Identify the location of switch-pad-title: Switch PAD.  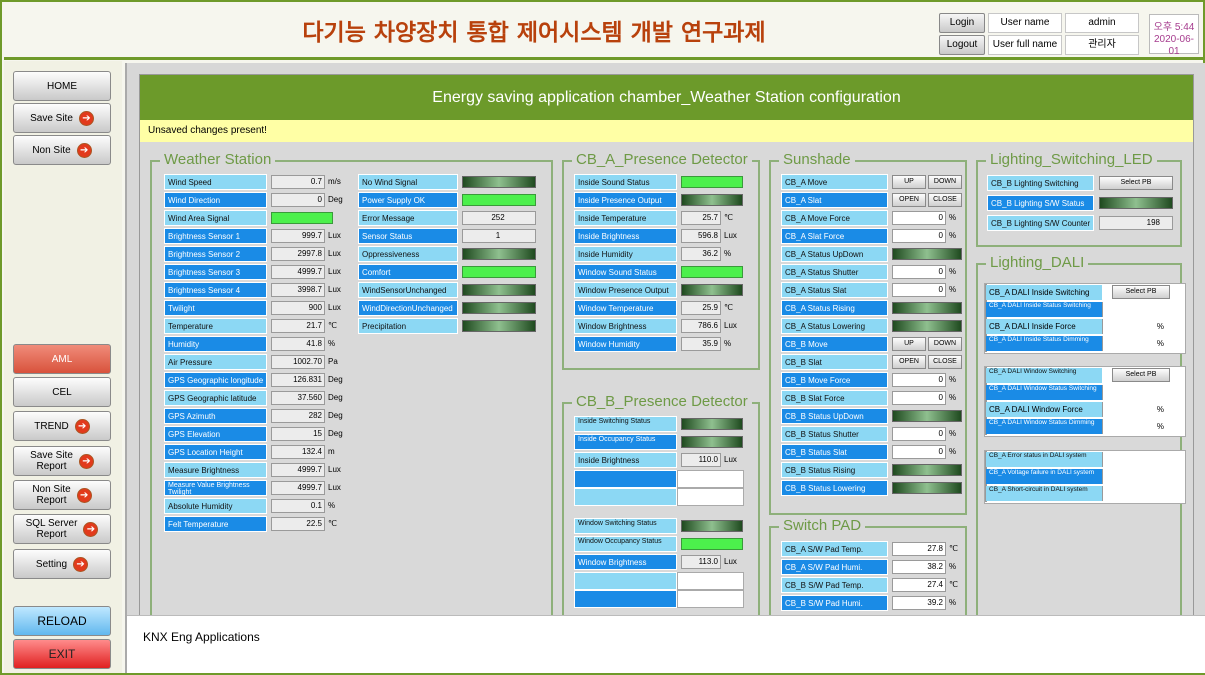
(822, 526).